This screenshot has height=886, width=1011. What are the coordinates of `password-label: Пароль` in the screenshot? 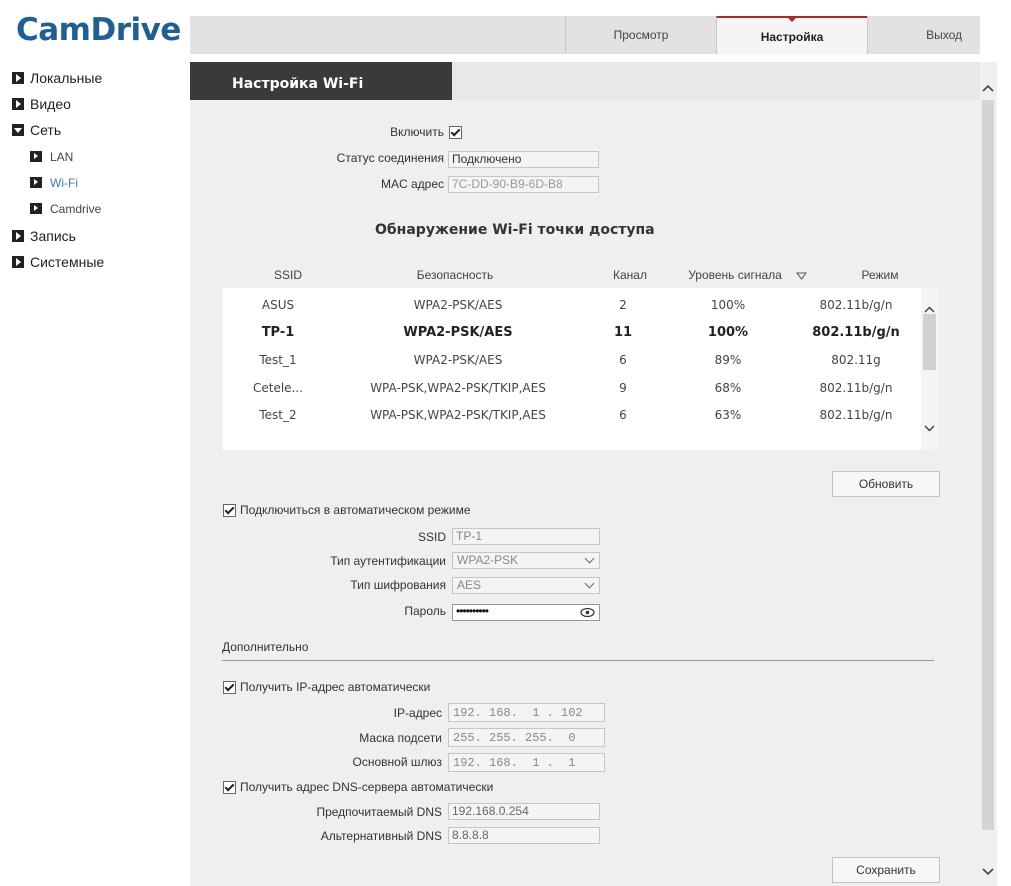 It's located at (425, 611).